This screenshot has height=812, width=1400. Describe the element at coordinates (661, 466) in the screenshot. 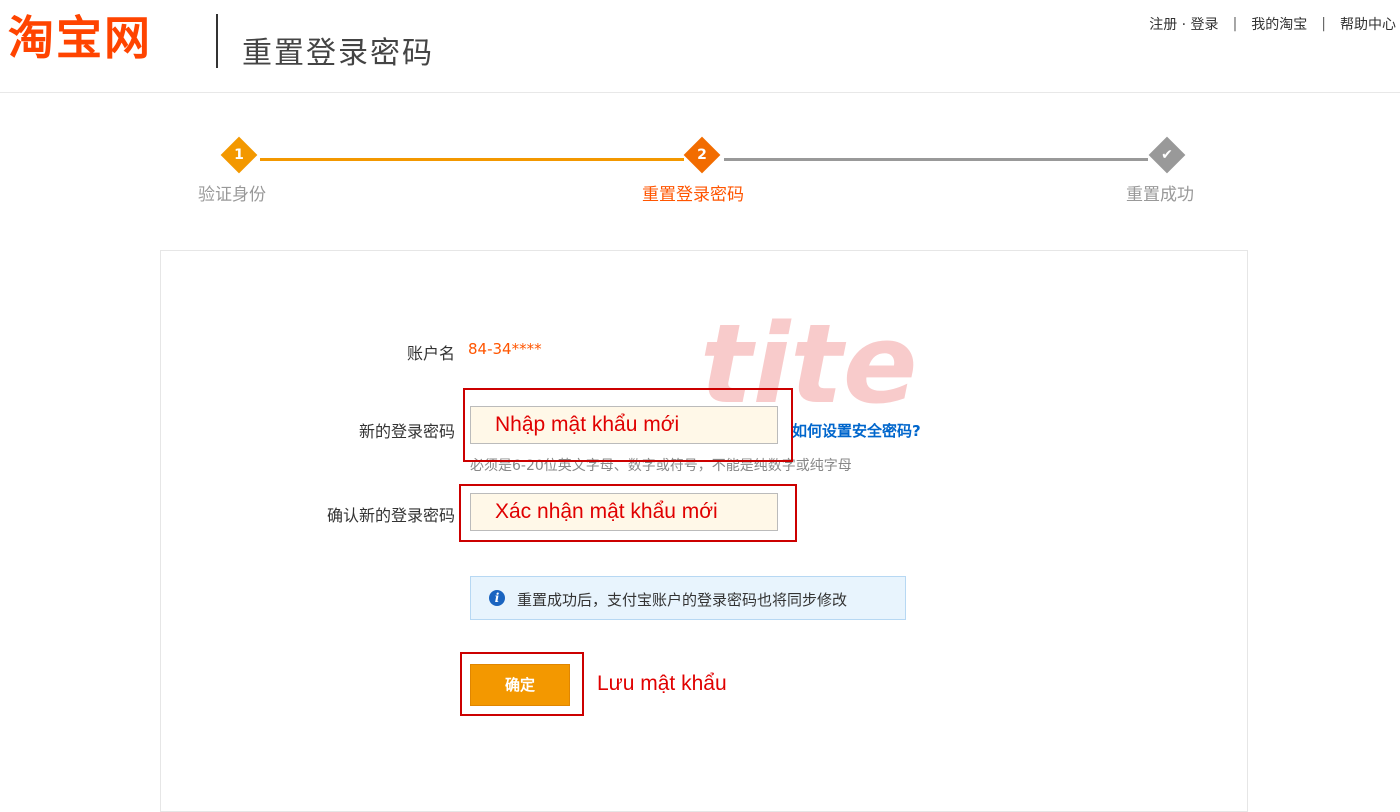

I see `password-hint: 必须是6-20位英文字母、数字或符号，不能是纯数字或纯字母` at that location.